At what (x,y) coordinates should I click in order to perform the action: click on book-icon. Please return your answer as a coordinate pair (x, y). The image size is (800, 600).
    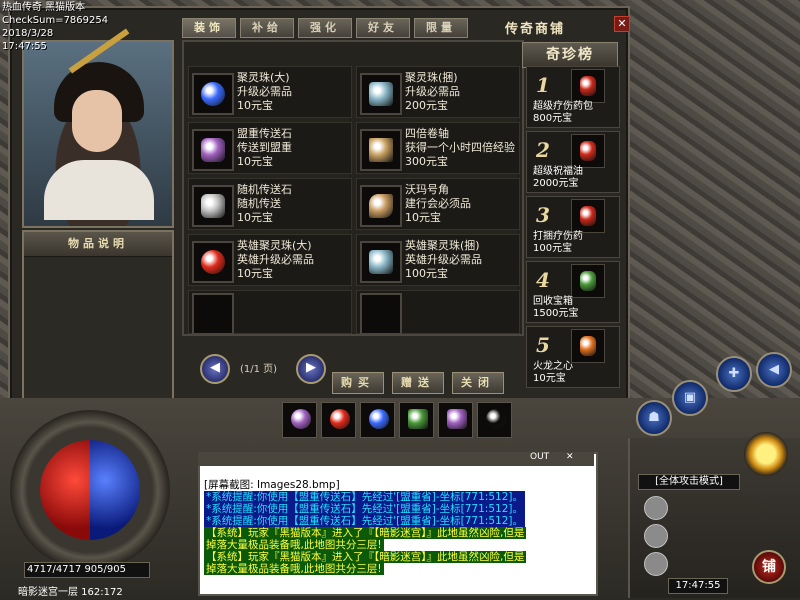
    Looking at the image, I should click on (381, 150).